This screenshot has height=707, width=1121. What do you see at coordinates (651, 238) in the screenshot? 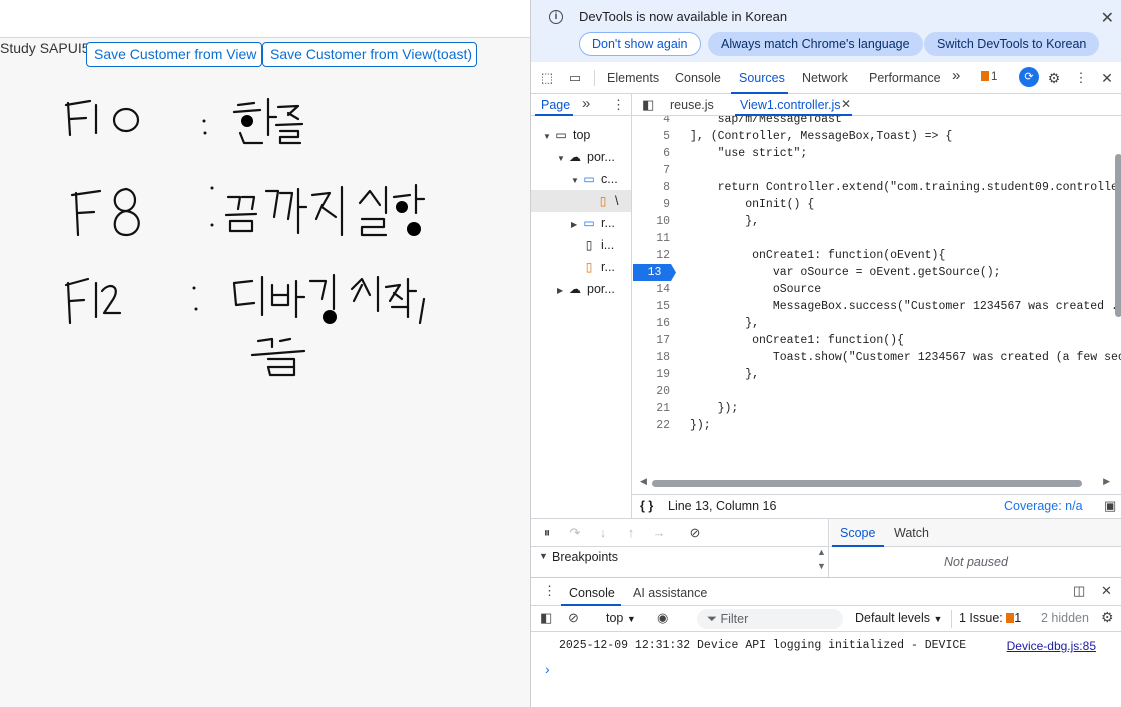
I see `line-number: 11` at bounding box center [651, 238].